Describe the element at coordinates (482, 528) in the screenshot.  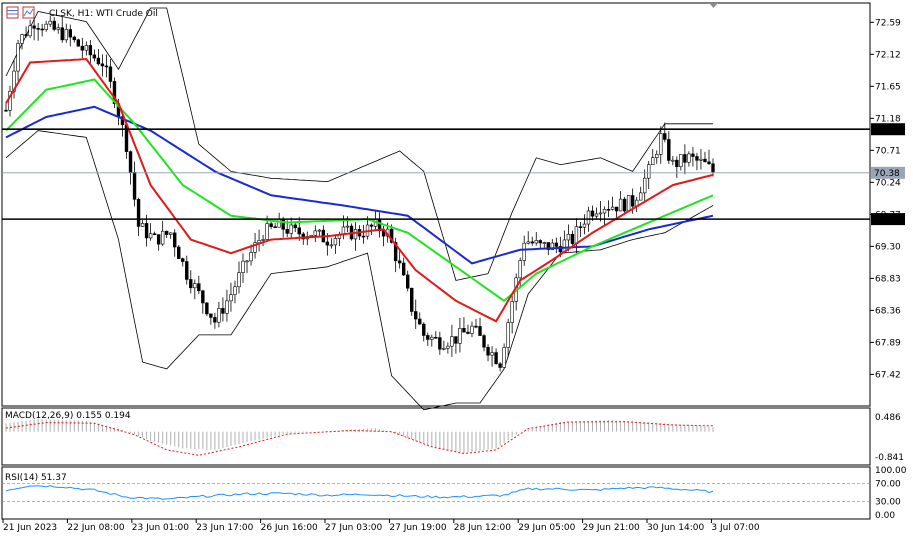
I see `time-tick-label: 28 Jun 12:00` at that location.